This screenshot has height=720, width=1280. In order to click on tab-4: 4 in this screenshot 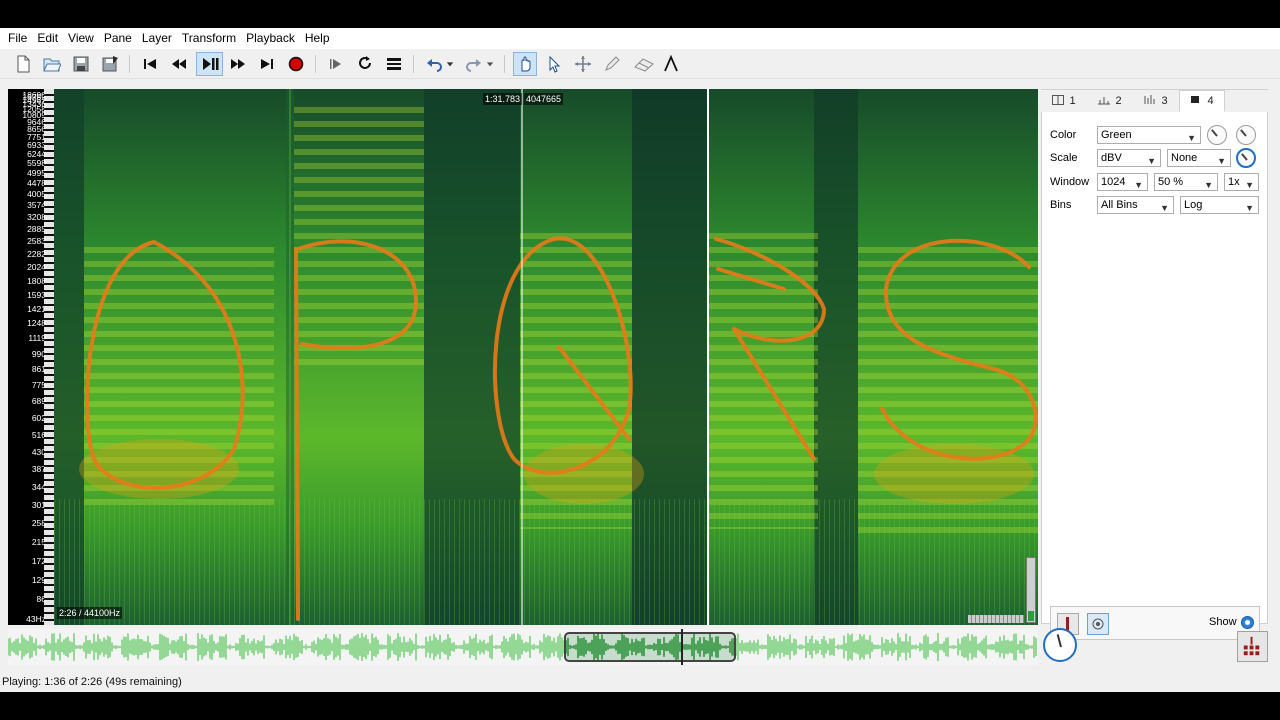, I will do `click(1202, 101)`.